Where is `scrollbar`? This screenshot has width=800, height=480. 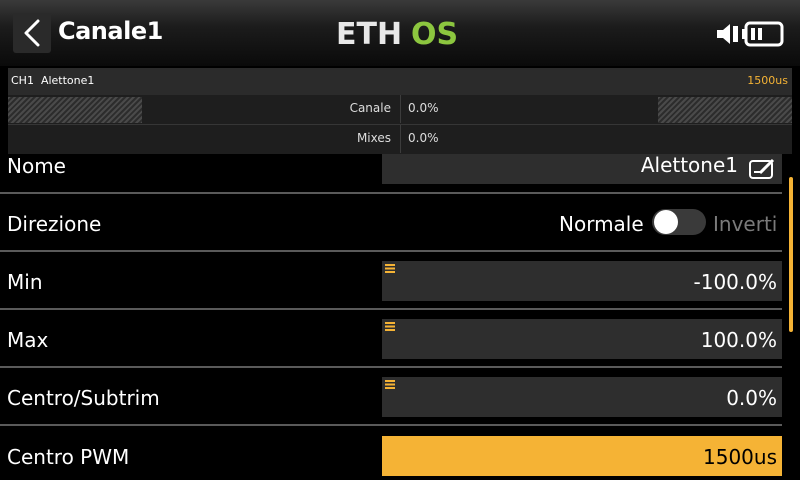 scrollbar is located at coordinates (791, 254).